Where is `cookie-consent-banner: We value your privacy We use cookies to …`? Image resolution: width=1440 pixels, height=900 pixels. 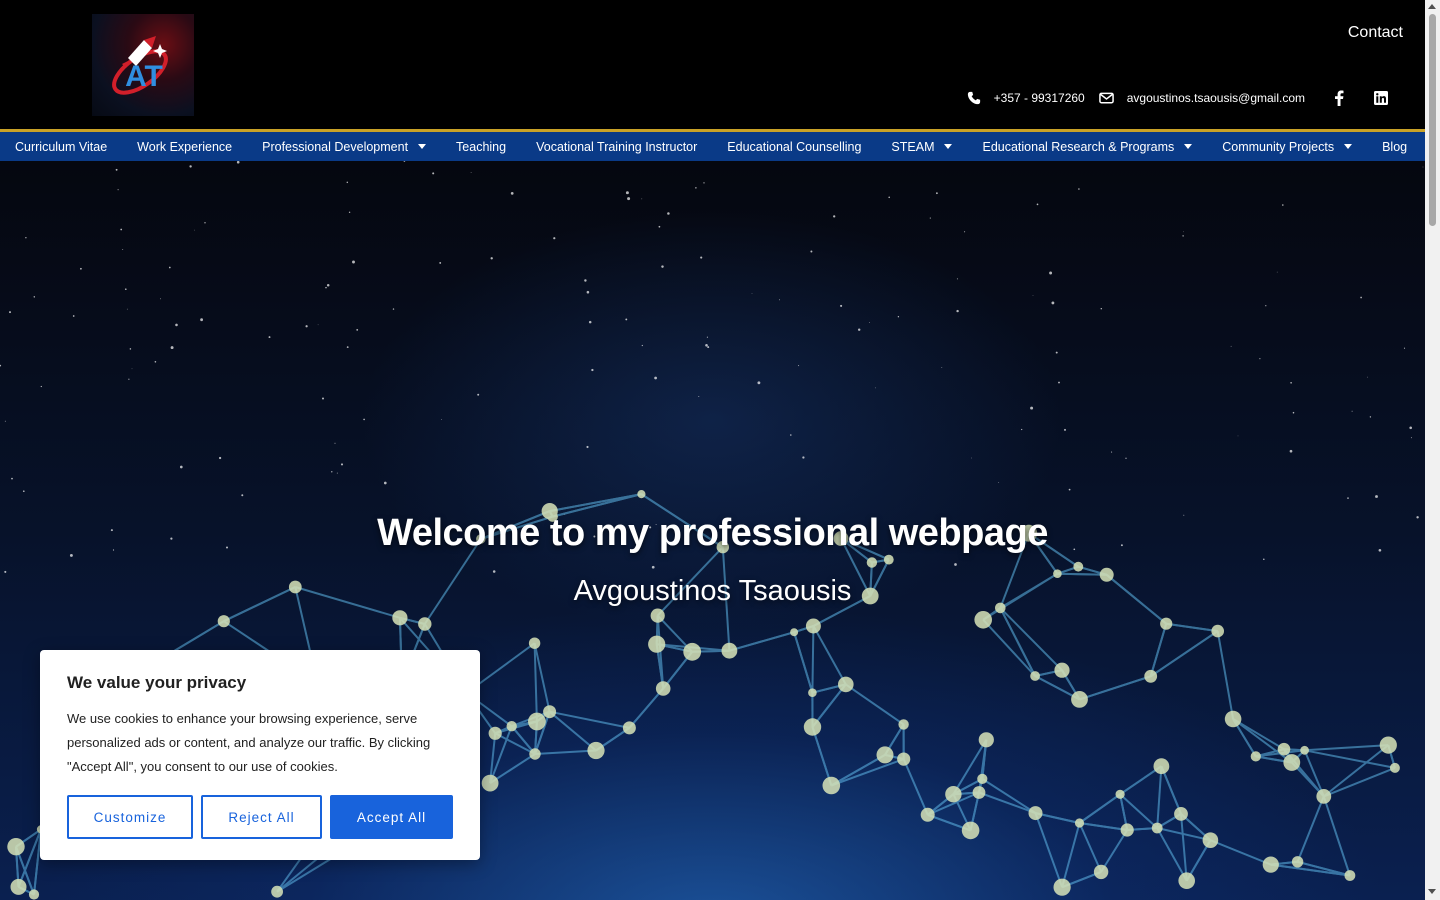 cookie-consent-banner: We value your privacy We use cookies to … is located at coordinates (260, 755).